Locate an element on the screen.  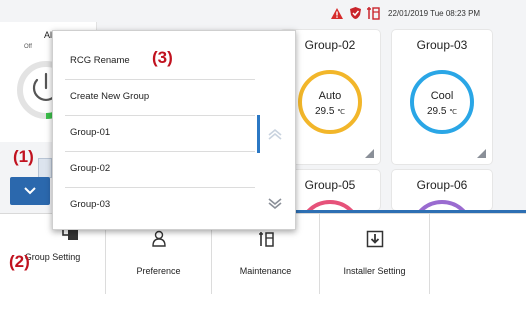
menu-item-label: Group-02 is located at coordinates (90, 168).